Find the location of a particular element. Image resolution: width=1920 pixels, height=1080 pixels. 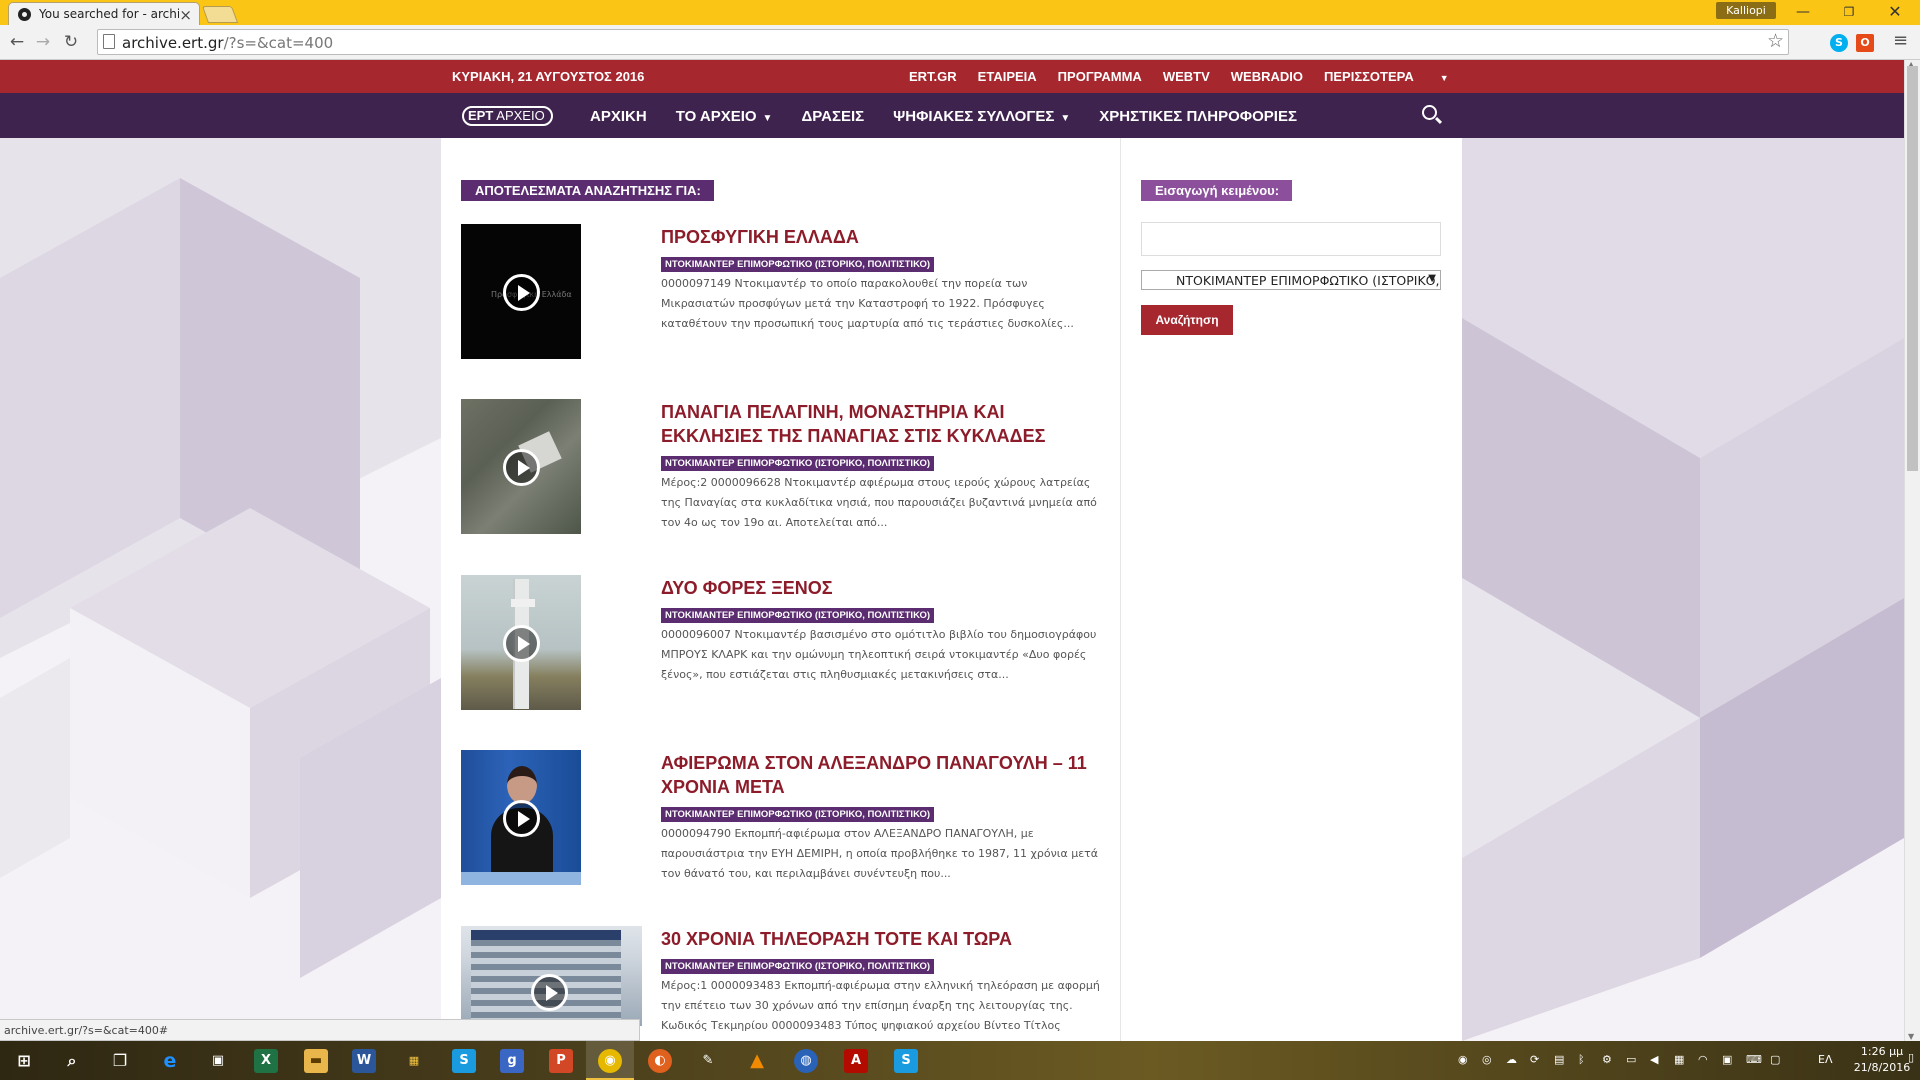

update-tray-icon: ⟳ is located at coordinates (1534, 1059).